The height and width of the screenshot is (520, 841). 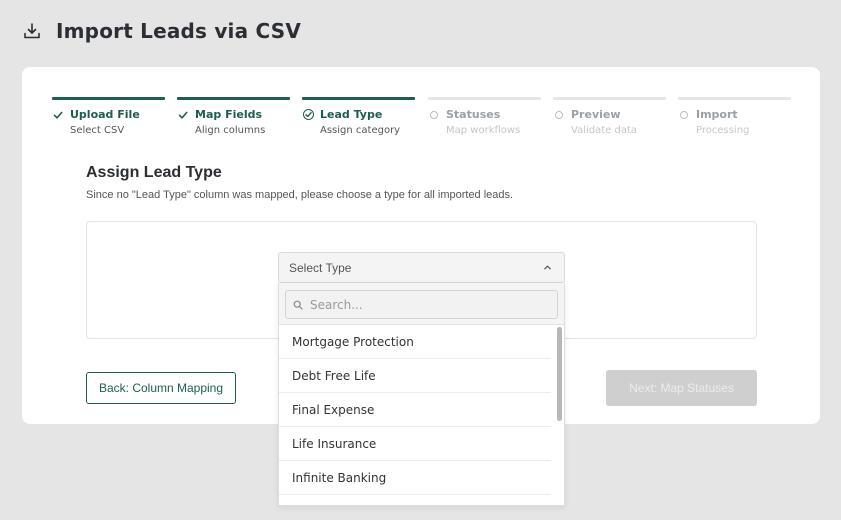 What do you see at coordinates (559, 374) in the screenshot?
I see `dropdown-scrollbar` at bounding box center [559, 374].